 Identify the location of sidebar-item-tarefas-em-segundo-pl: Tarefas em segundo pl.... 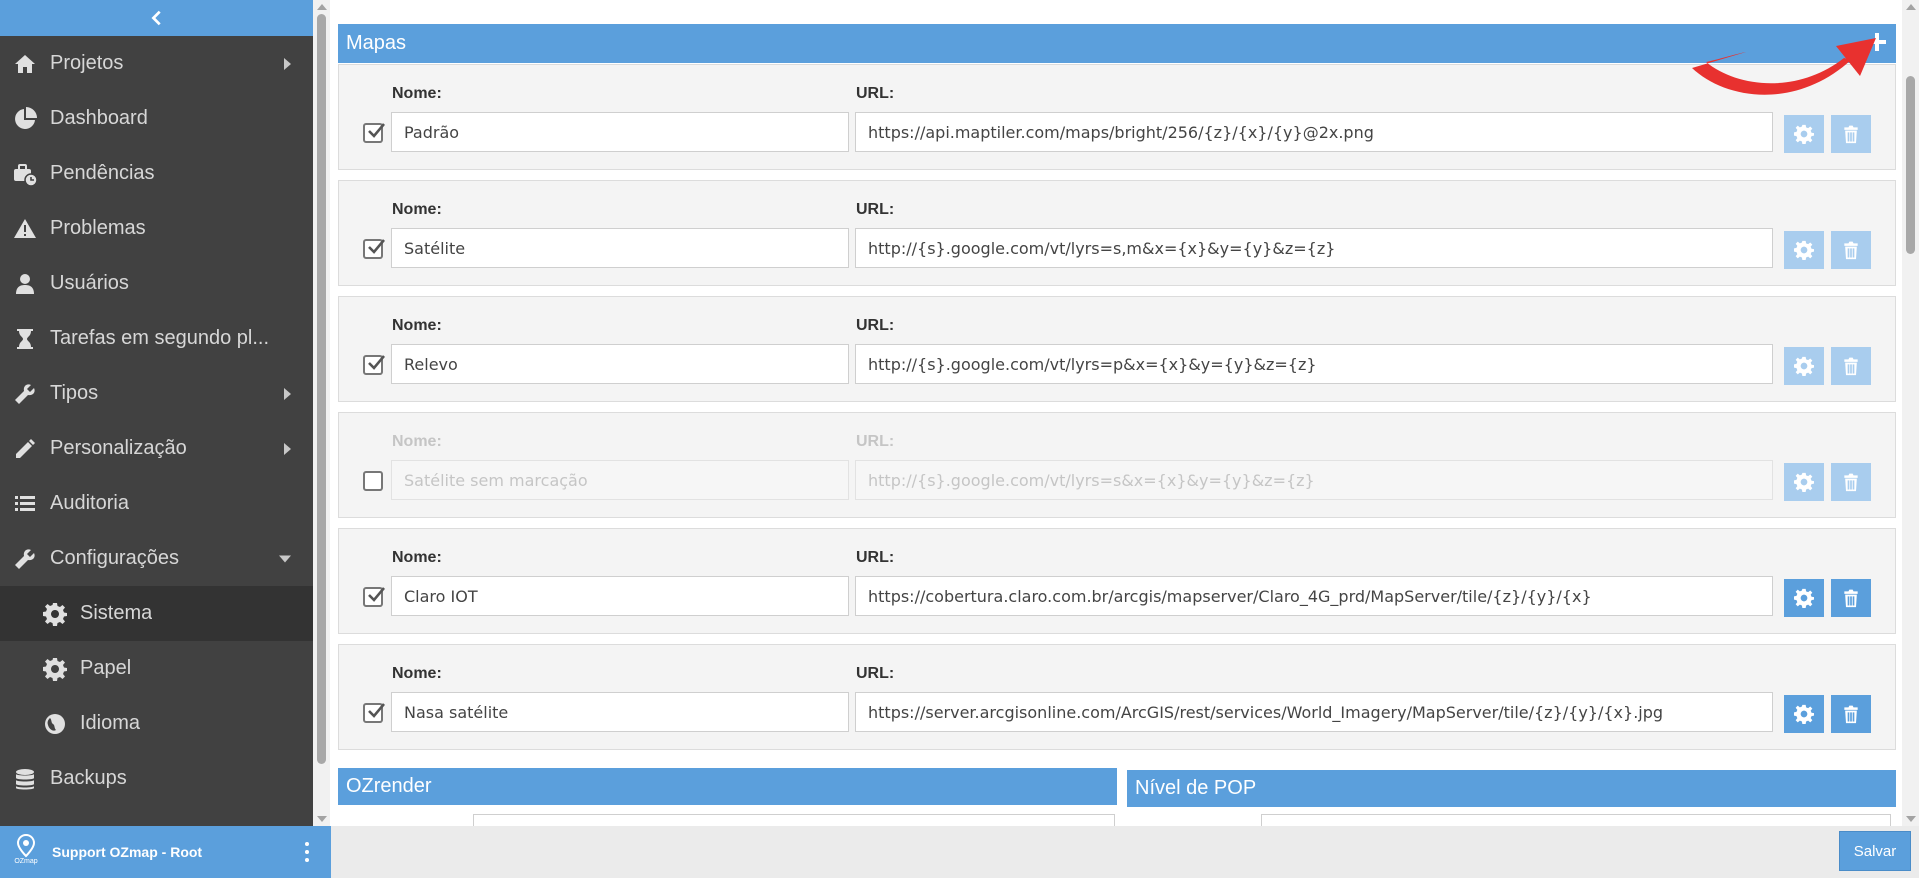
(156, 338).